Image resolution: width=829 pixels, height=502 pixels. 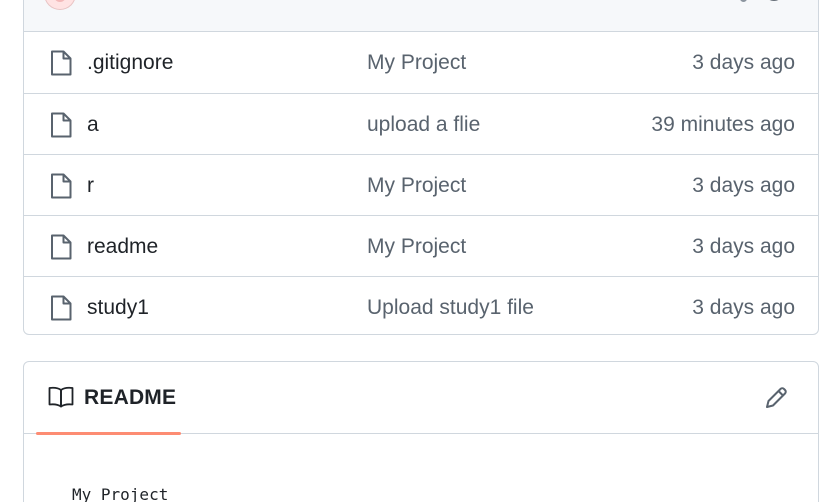 What do you see at coordinates (450, 308) in the screenshot?
I see `commit-message-link: Upload study1 file` at bounding box center [450, 308].